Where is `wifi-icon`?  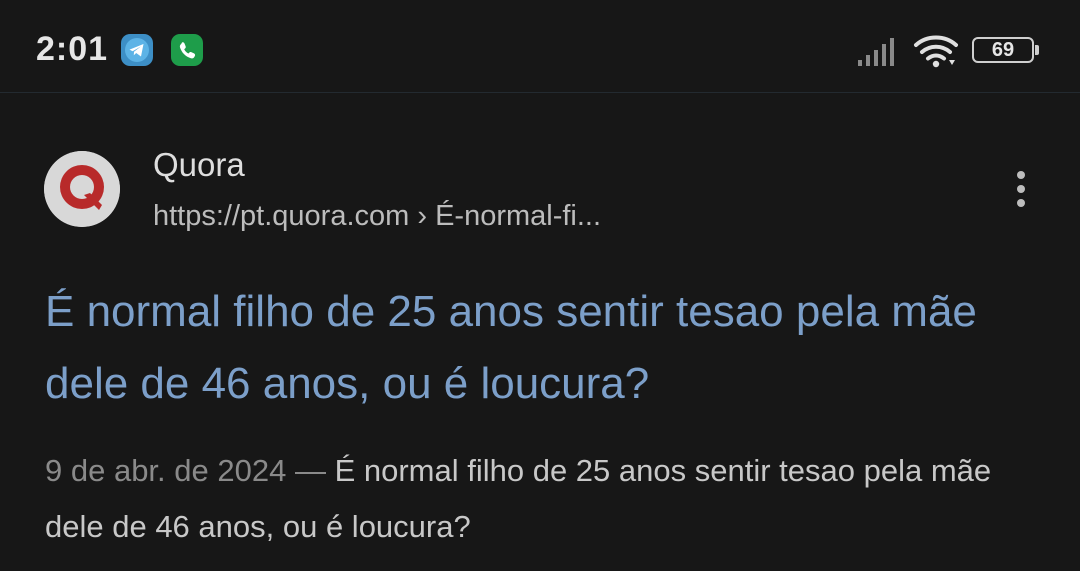 wifi-icon is located at coordinates (936, 51).